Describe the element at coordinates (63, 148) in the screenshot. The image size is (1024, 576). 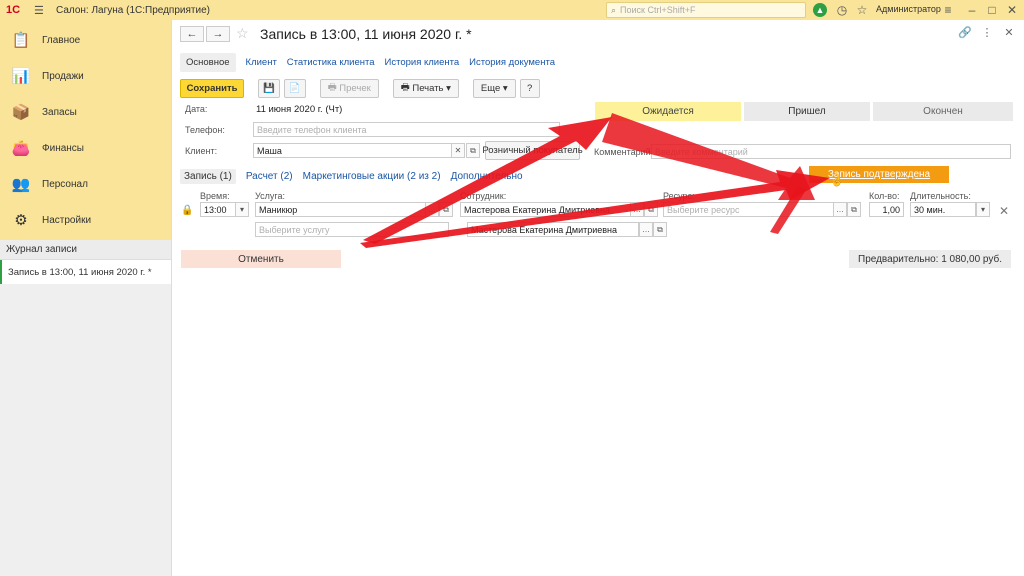
I see `sidebar-item-label: Финансы` at that location.